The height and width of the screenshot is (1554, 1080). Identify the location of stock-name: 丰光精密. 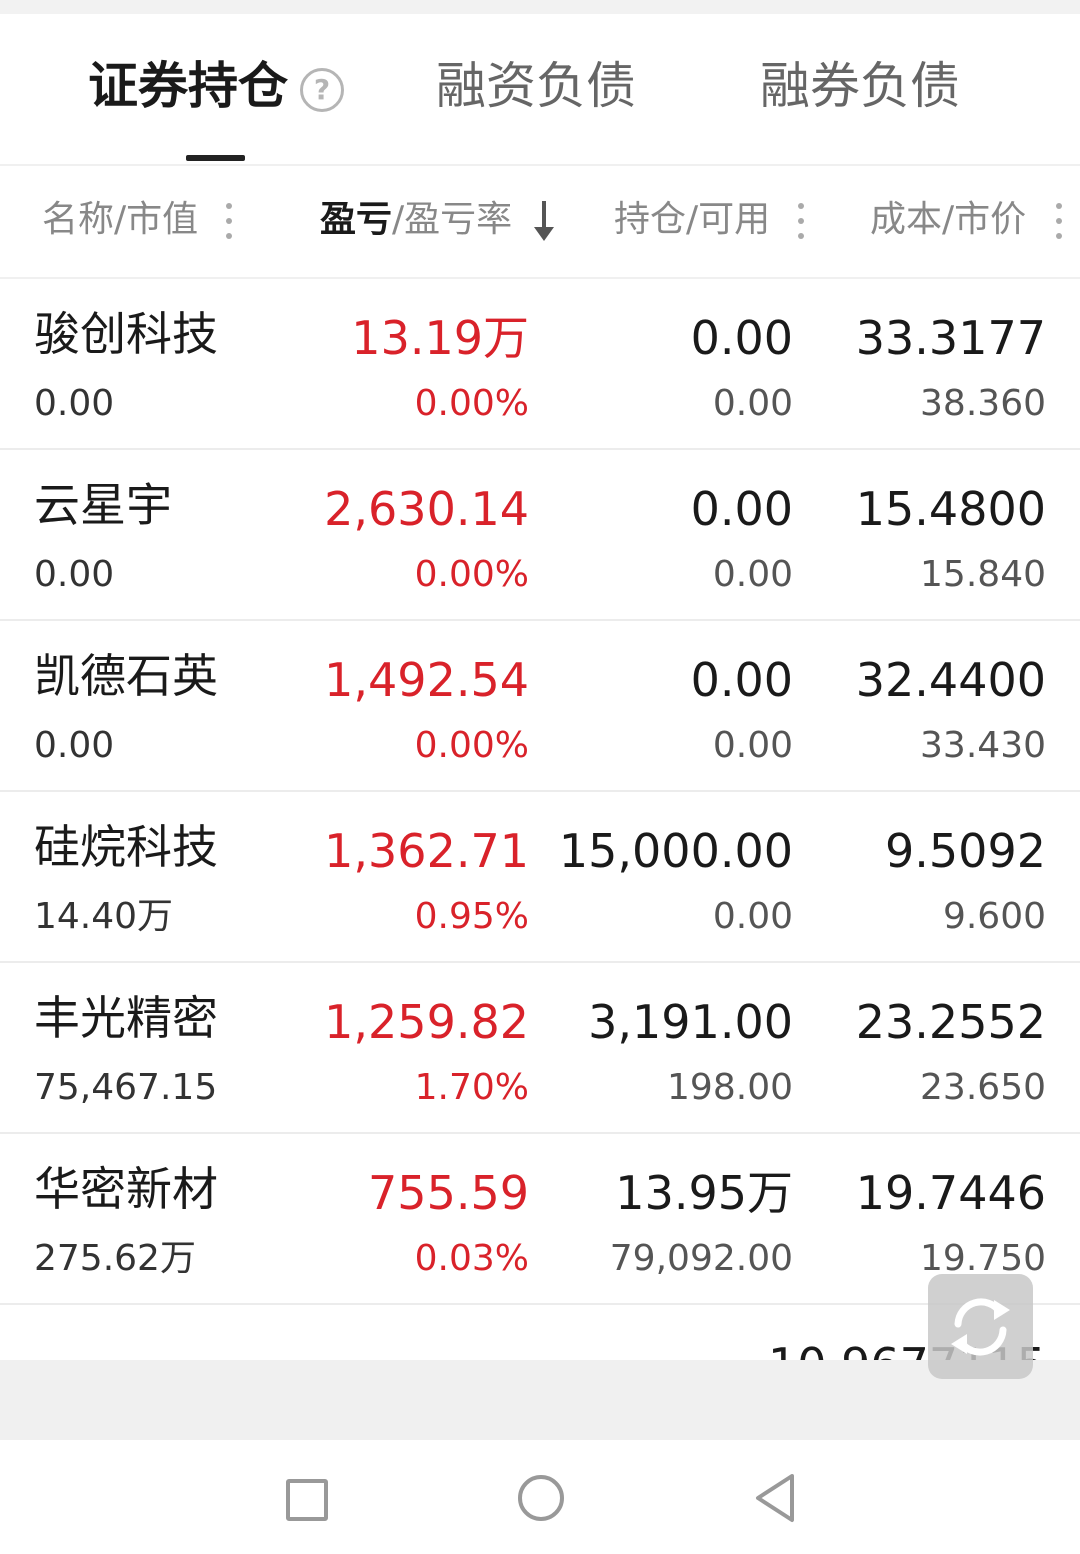
(126, 1018).